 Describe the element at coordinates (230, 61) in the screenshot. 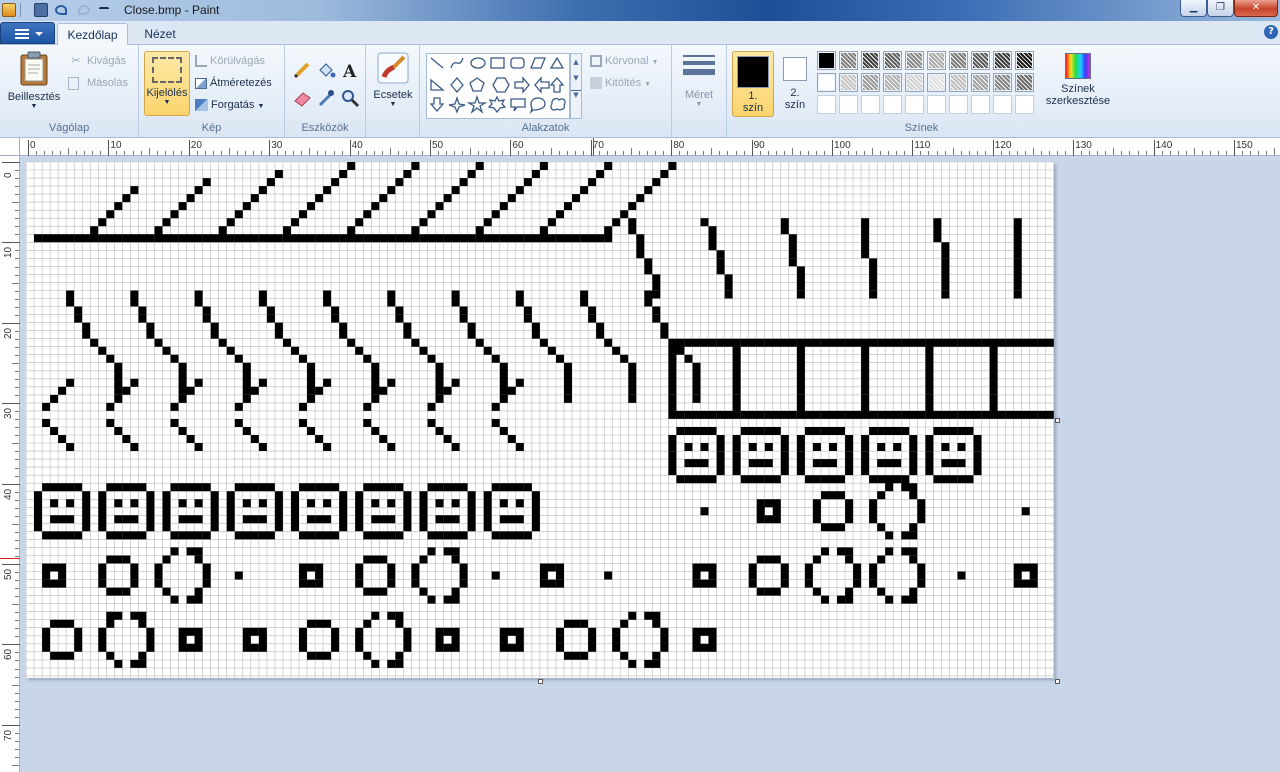

I see `crop-button: Körülvágás` at that location.